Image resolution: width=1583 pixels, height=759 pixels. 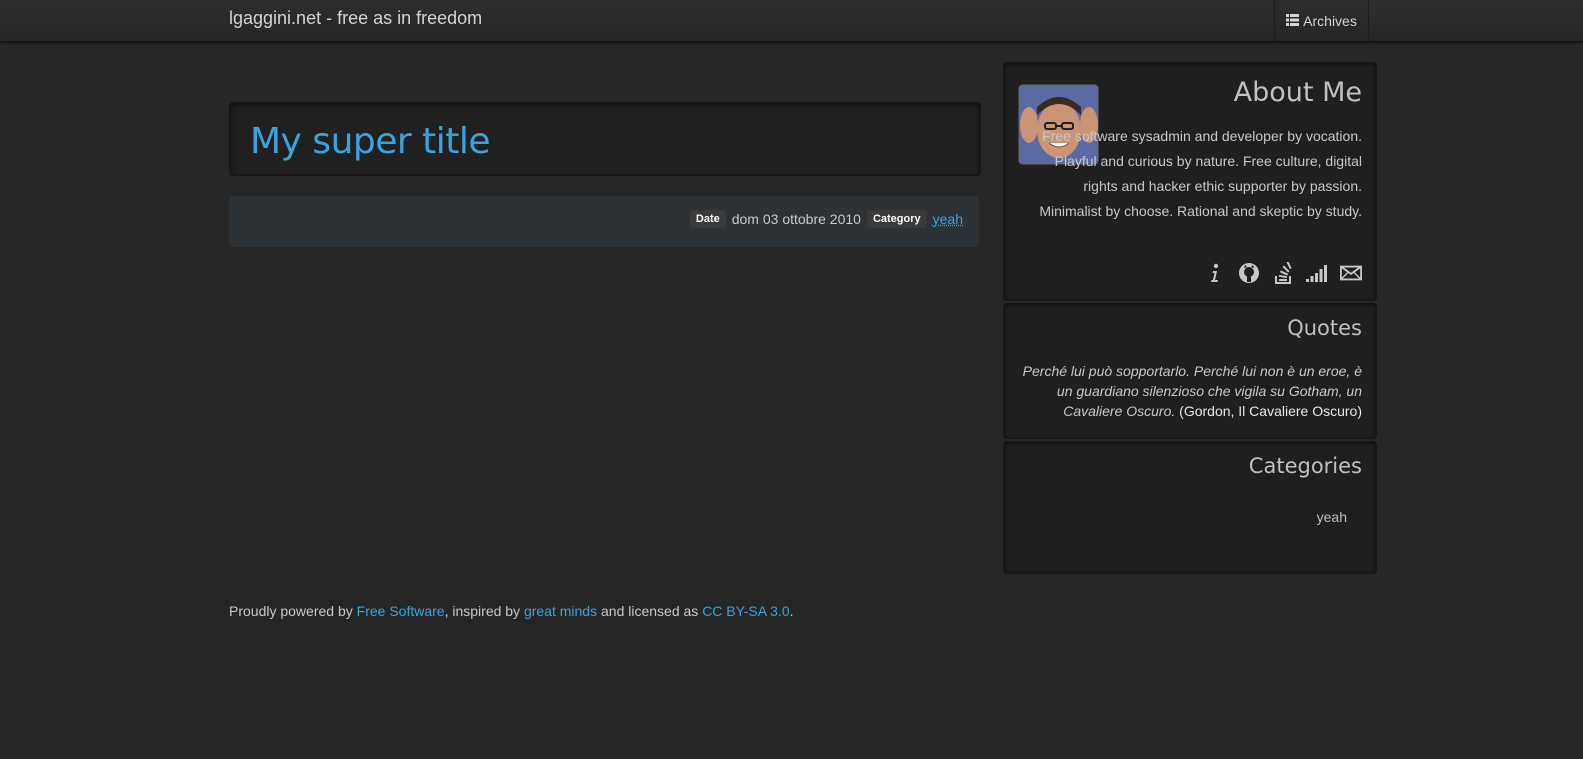 What do you see at coordinates (896, 219) in the screenshot?
I see `category-label: Category` at bounding box center [896, 219].